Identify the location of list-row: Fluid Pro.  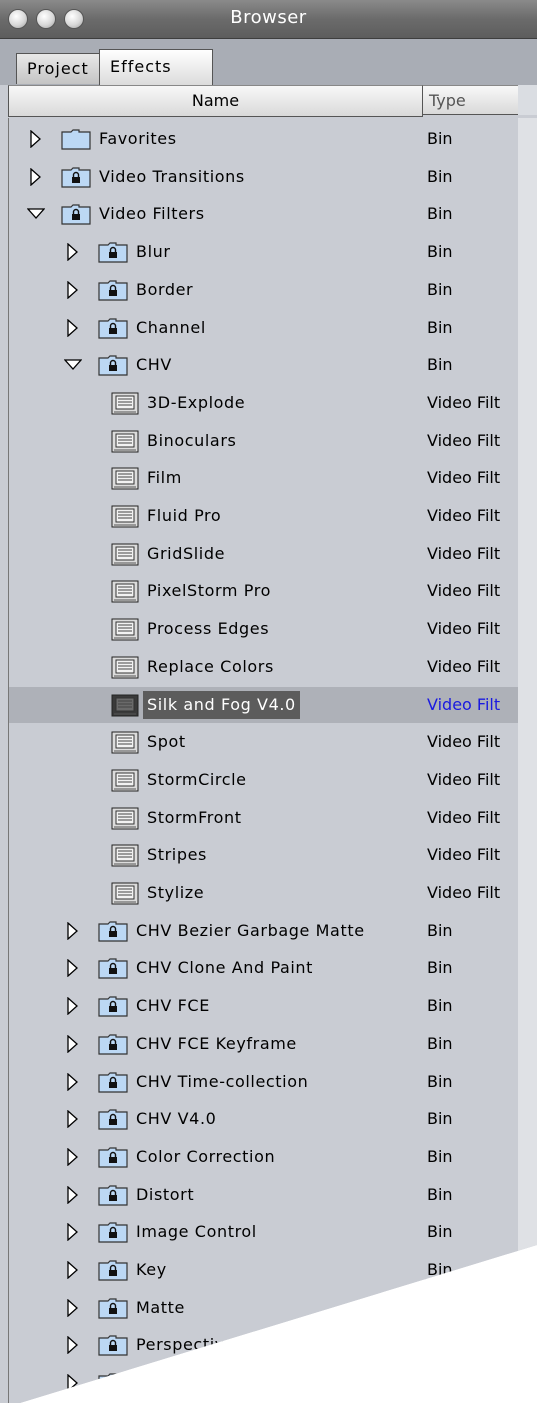
(217, 516).